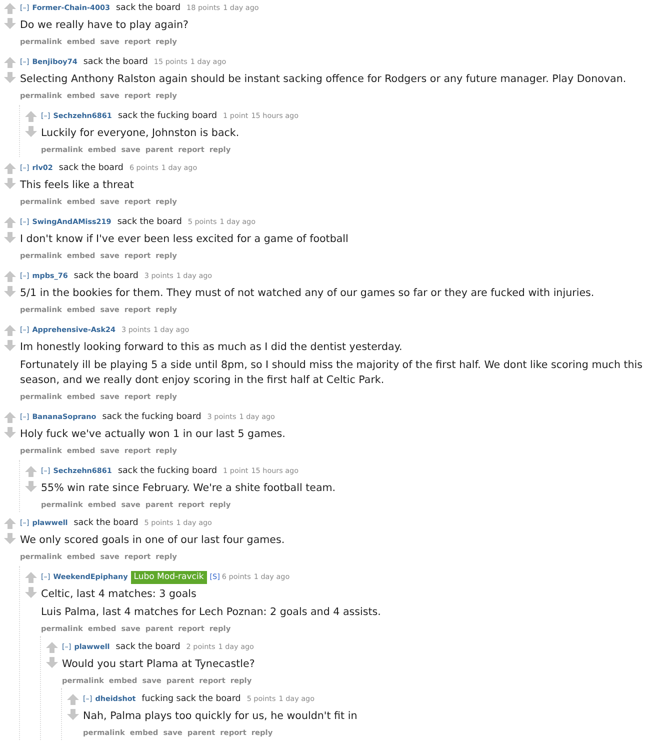  I want to click on user-flair-badge: Lubo Mod-ravcik, so click(168, 577).